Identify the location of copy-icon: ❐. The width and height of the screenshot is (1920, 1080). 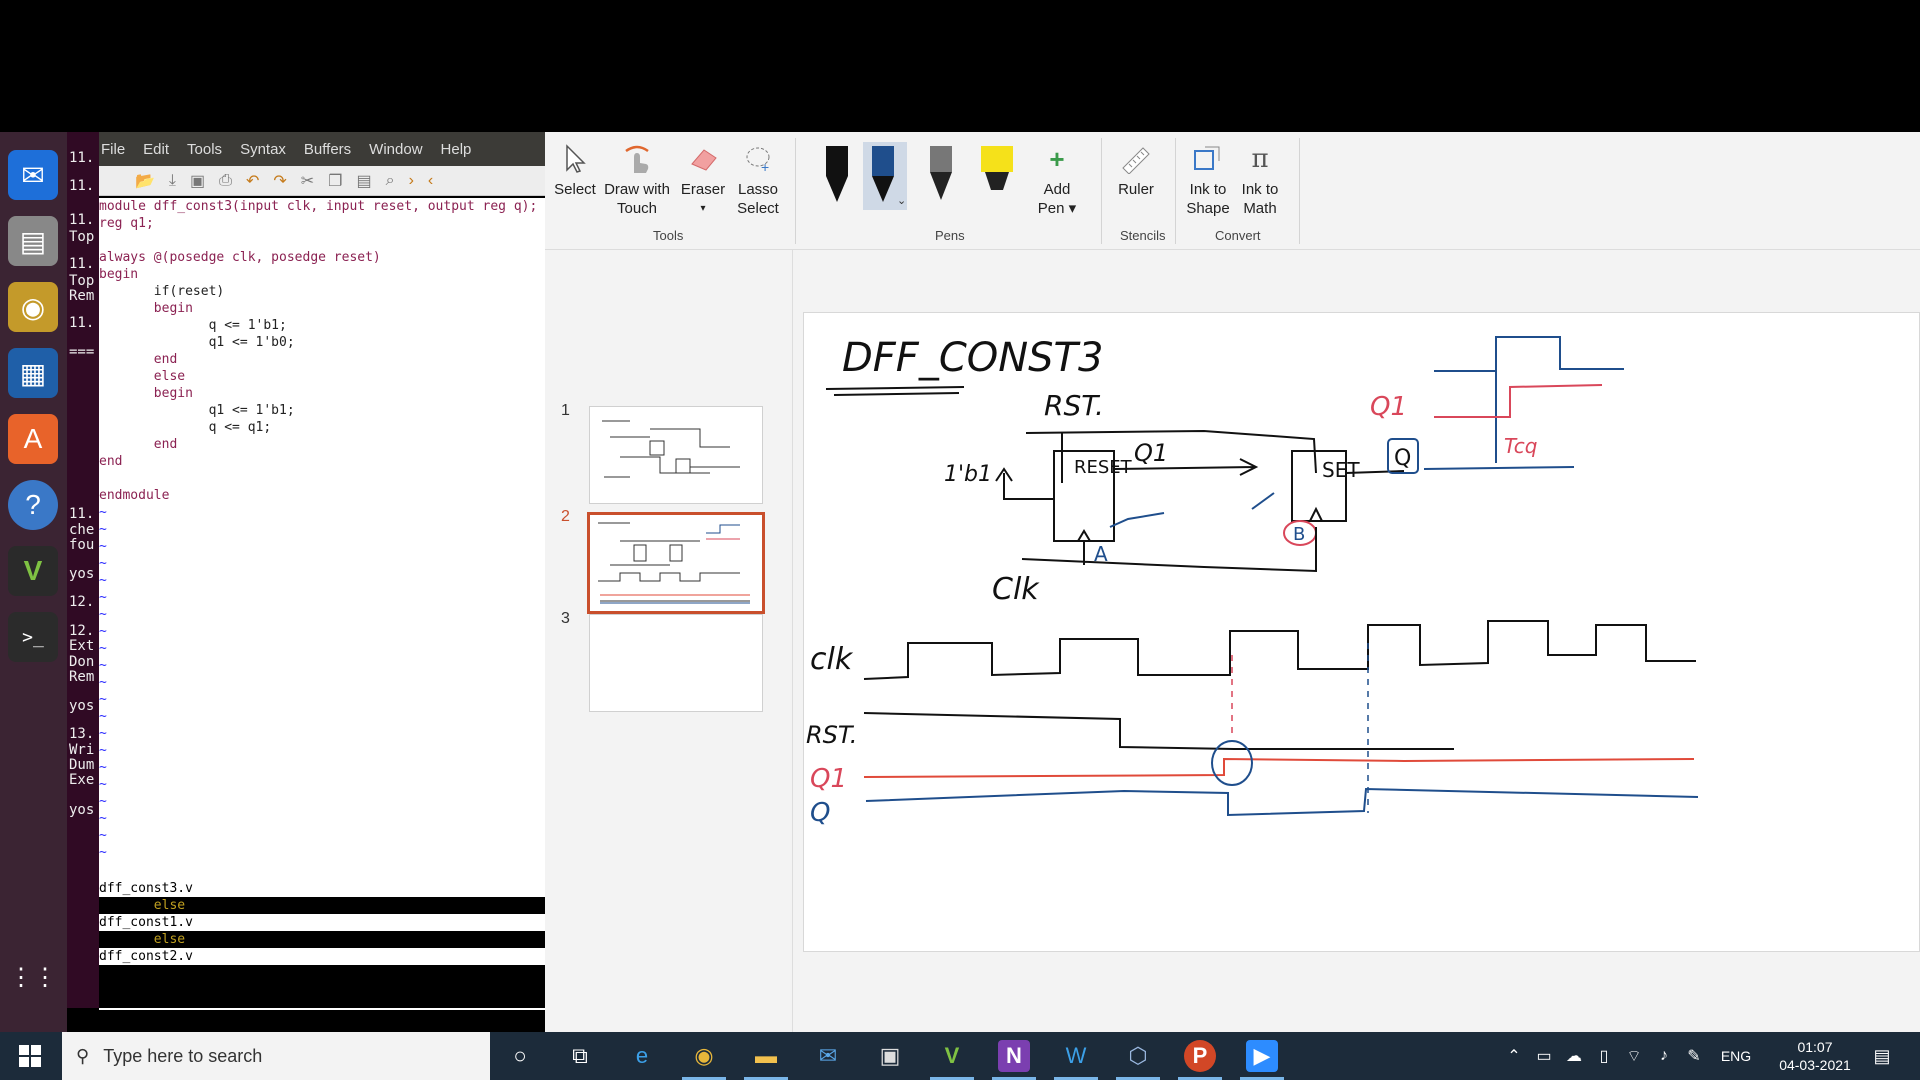
(335, 181).